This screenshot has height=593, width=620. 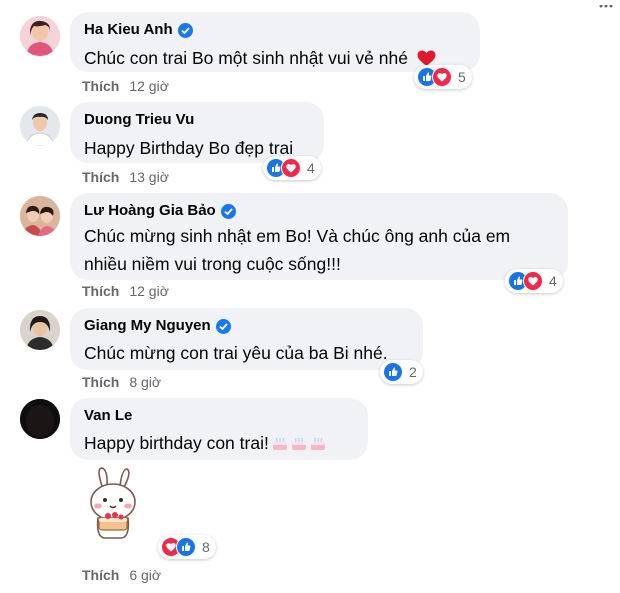 I want to click on commenter-name: Lư Hoàng Gia Bảo, so click(x=150, y=211).